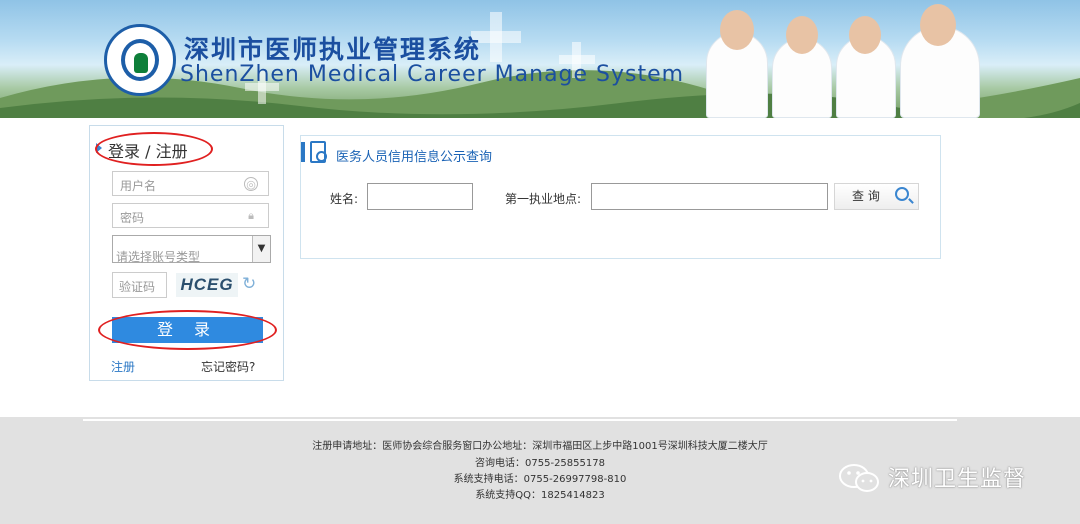  I want to click on forgot-password-link: 忘记密码?, so click(228, 366).